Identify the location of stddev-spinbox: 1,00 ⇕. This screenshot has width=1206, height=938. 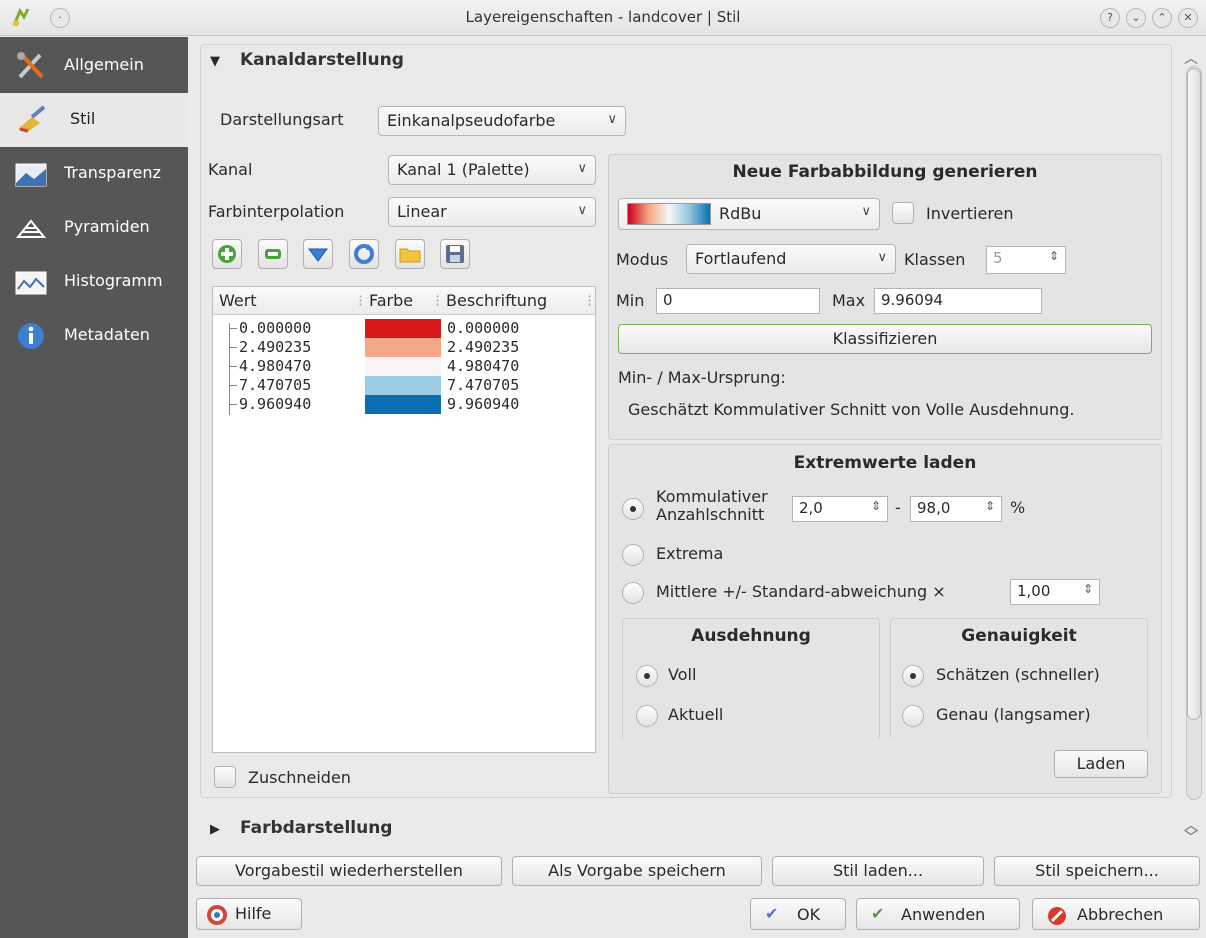
(1055, 592).